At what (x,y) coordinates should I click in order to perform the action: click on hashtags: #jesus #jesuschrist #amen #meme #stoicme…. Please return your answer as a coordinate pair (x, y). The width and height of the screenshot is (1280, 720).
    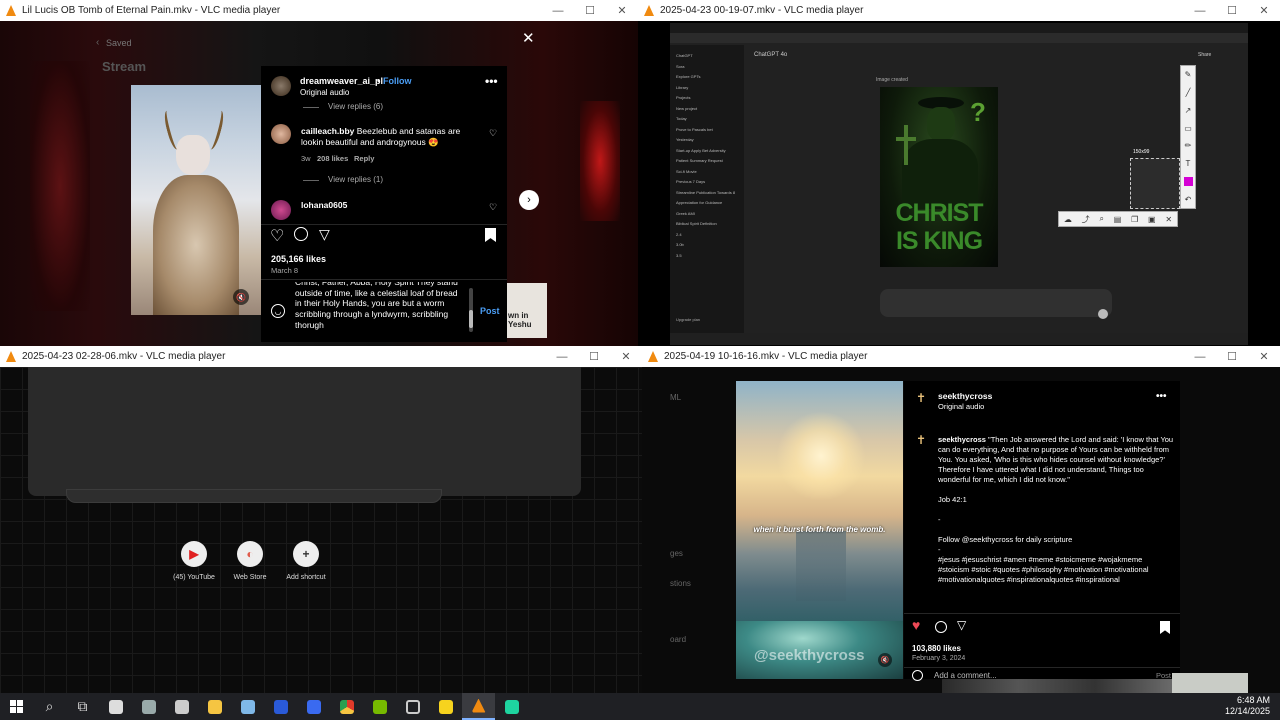
    Looking at the image, I should click on (1056, 570).